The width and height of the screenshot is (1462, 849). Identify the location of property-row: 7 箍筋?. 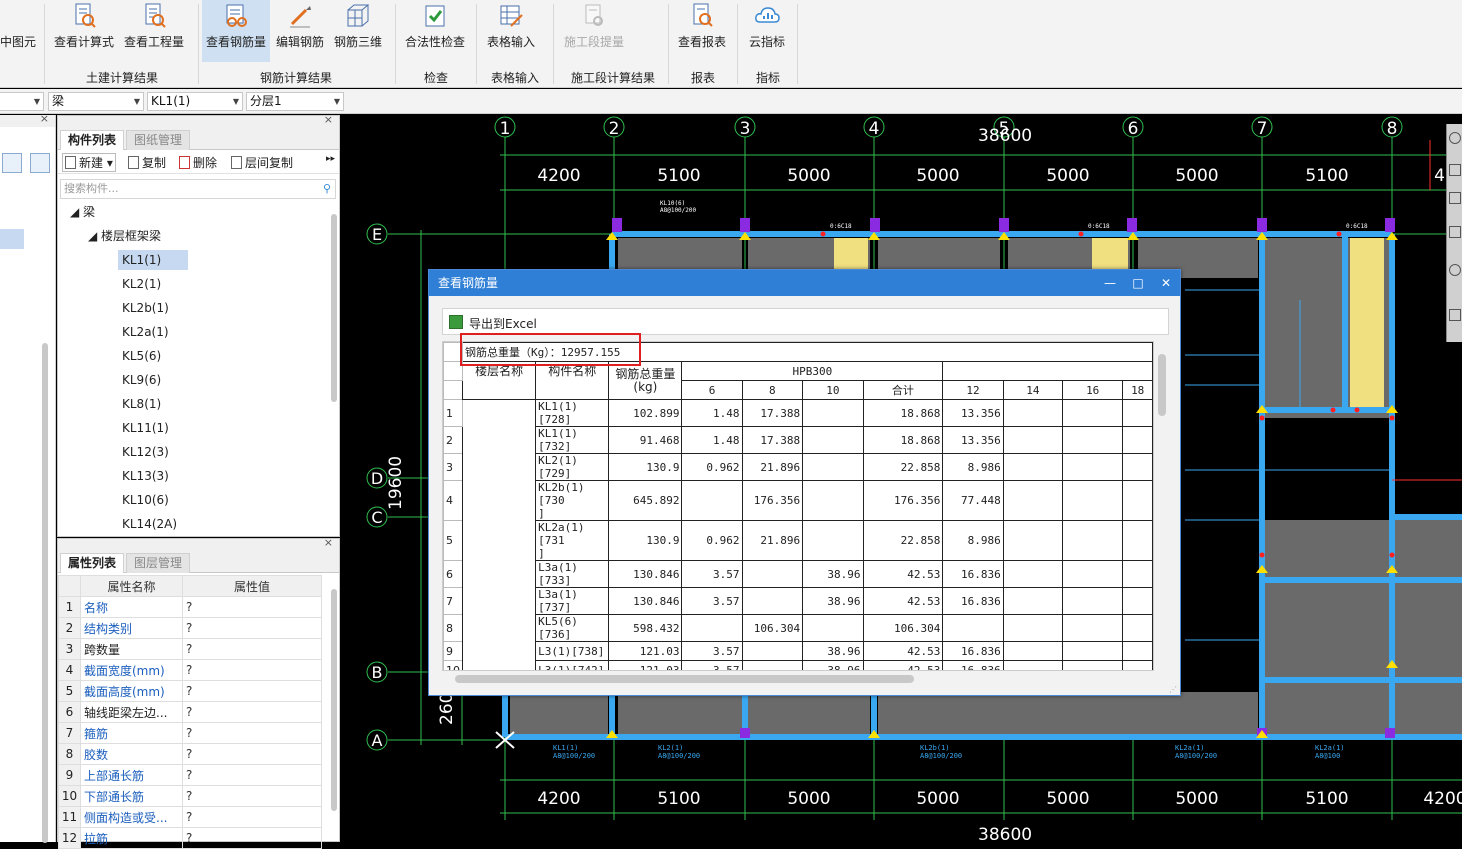
(190, 733).